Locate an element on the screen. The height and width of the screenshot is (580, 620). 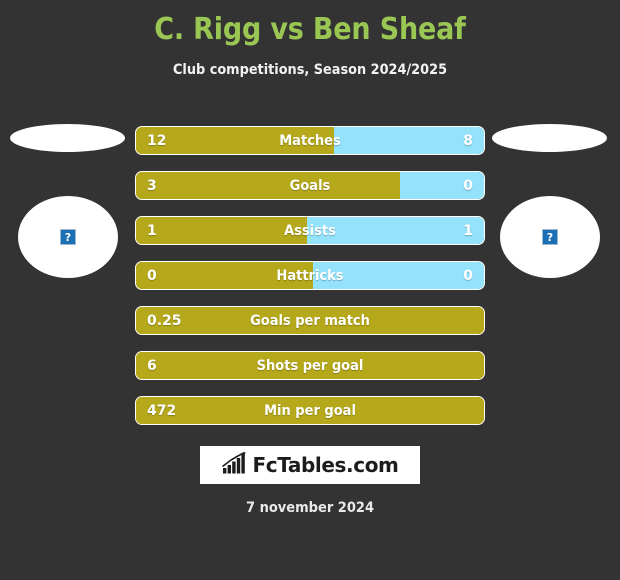
stat-label: Shots per goal is located at coordinates (310, 365).